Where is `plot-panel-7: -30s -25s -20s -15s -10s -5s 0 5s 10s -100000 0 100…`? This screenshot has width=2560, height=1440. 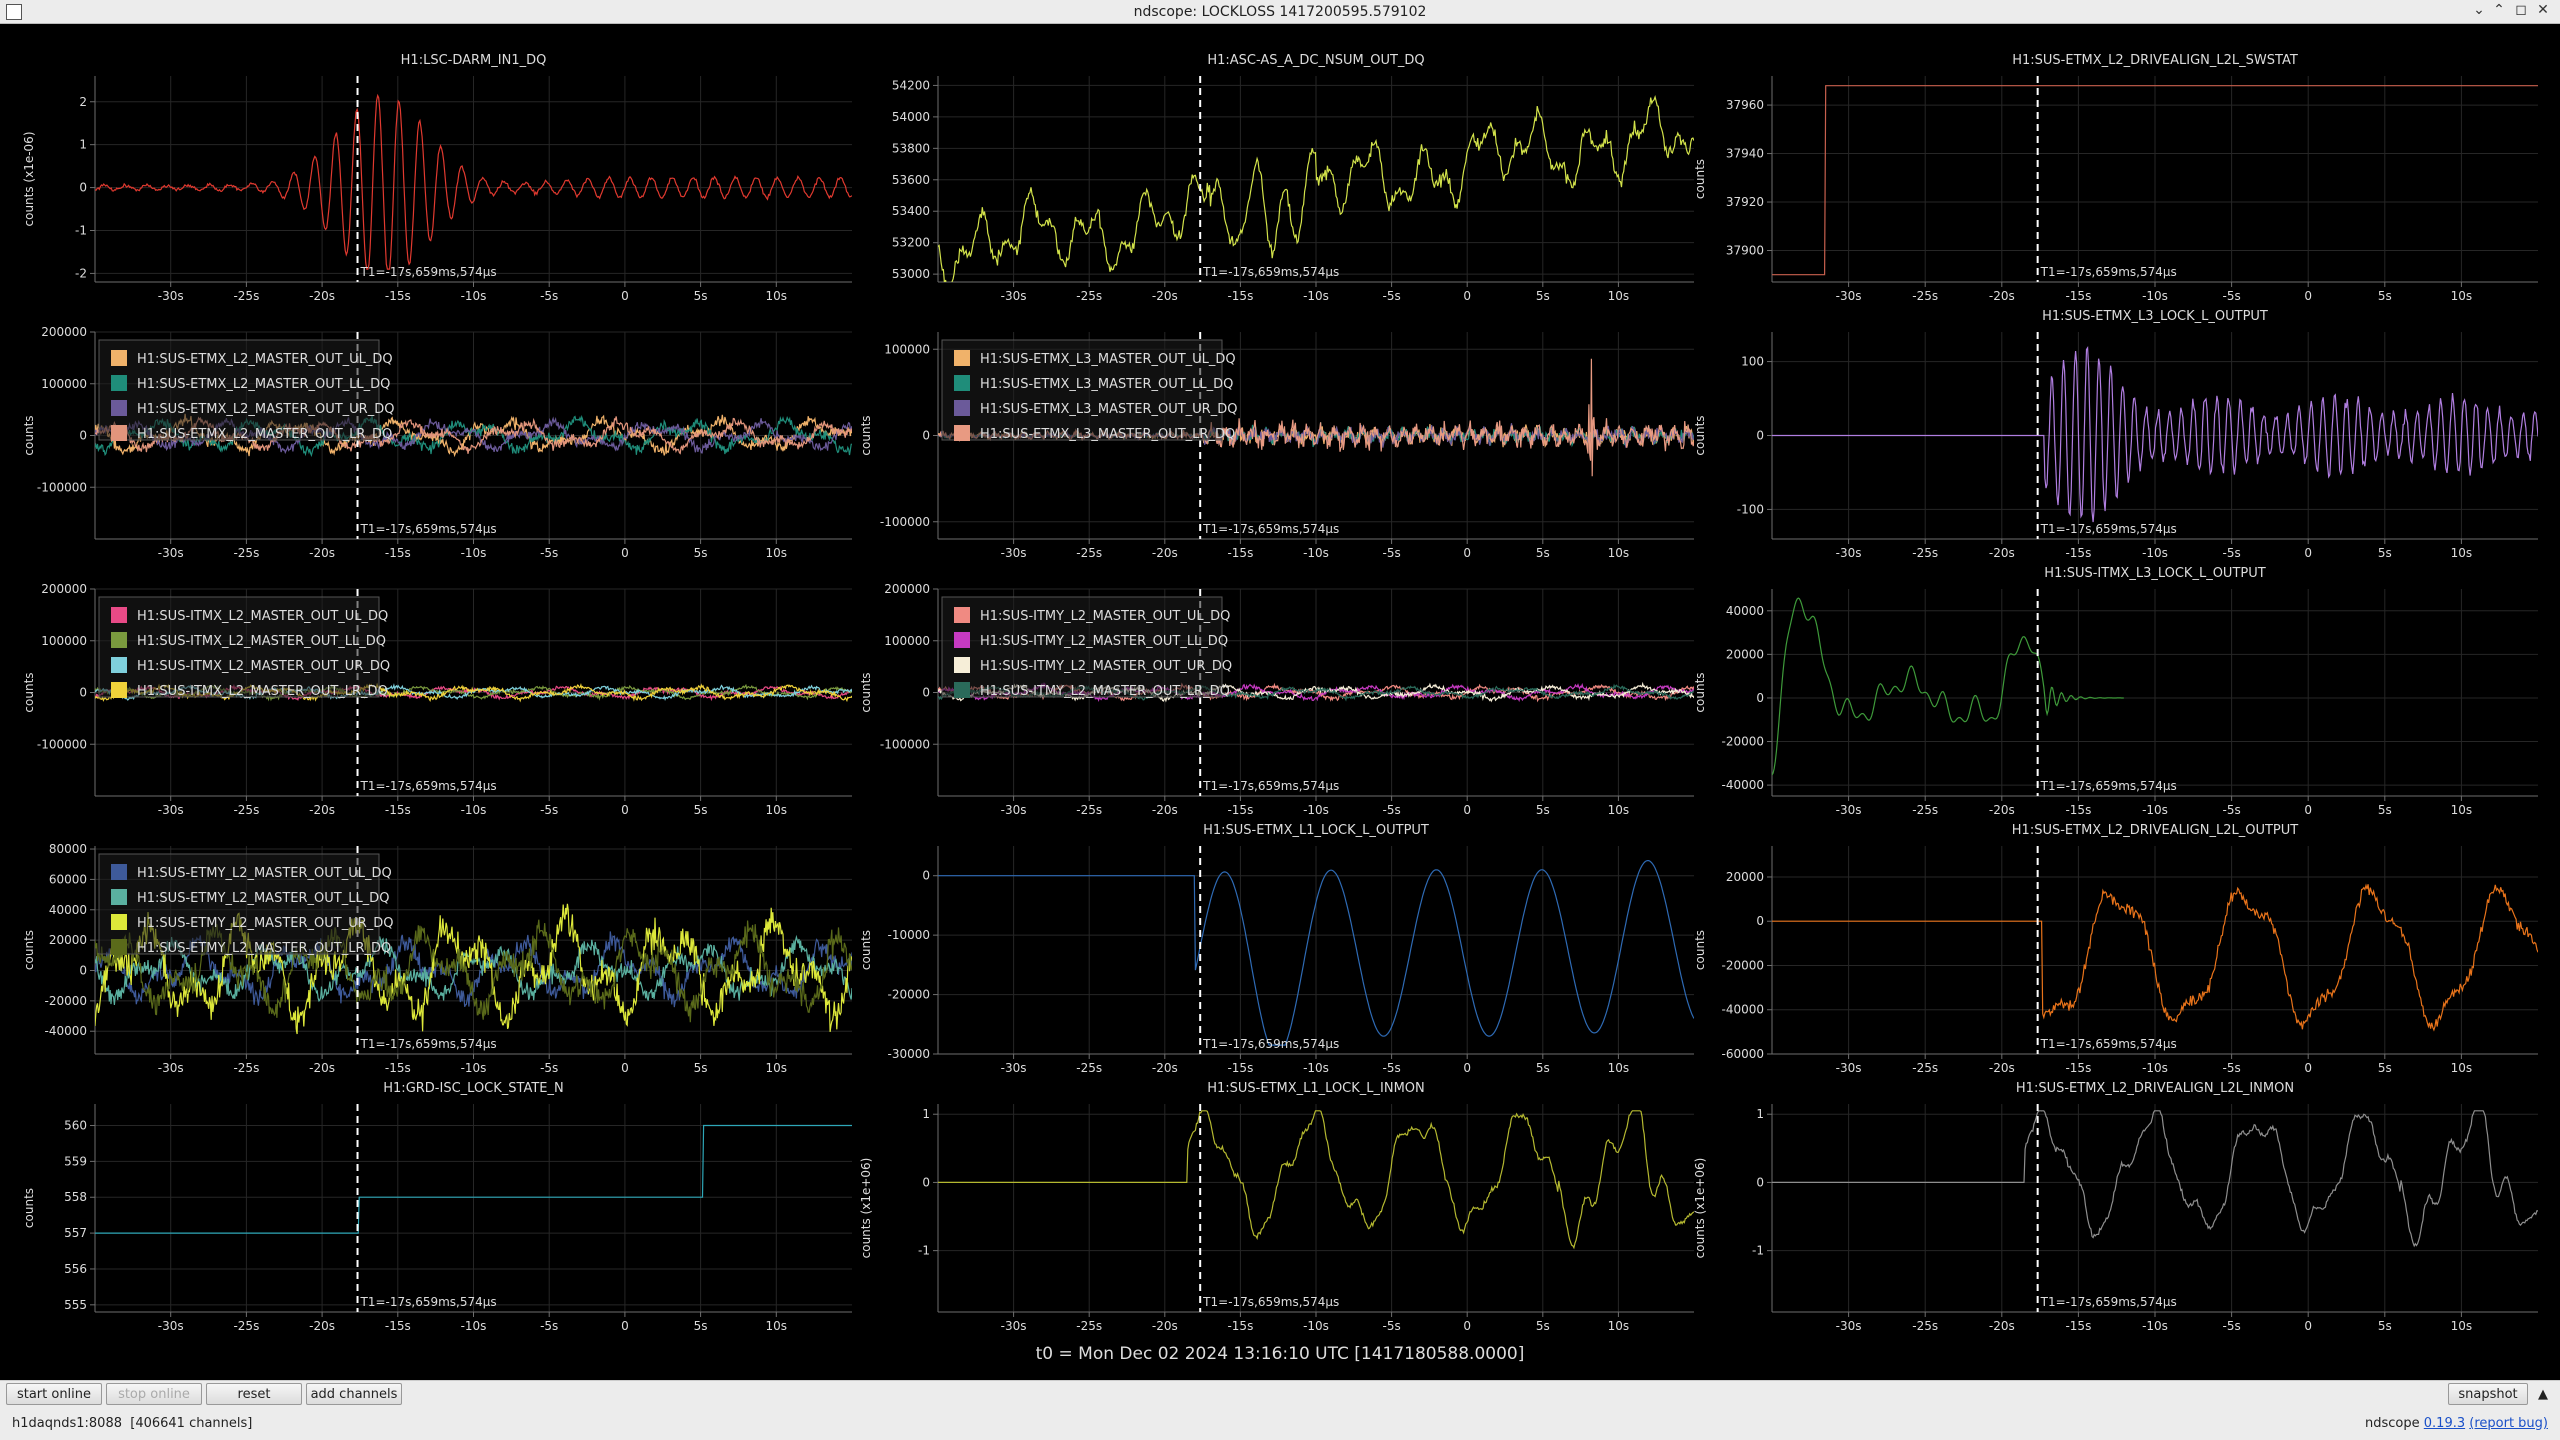 plot-panel-7: -30s -25s -20s -15s -10s -5s 0 5s 10s -100000 0 100… is located at coordinates (437, 699).